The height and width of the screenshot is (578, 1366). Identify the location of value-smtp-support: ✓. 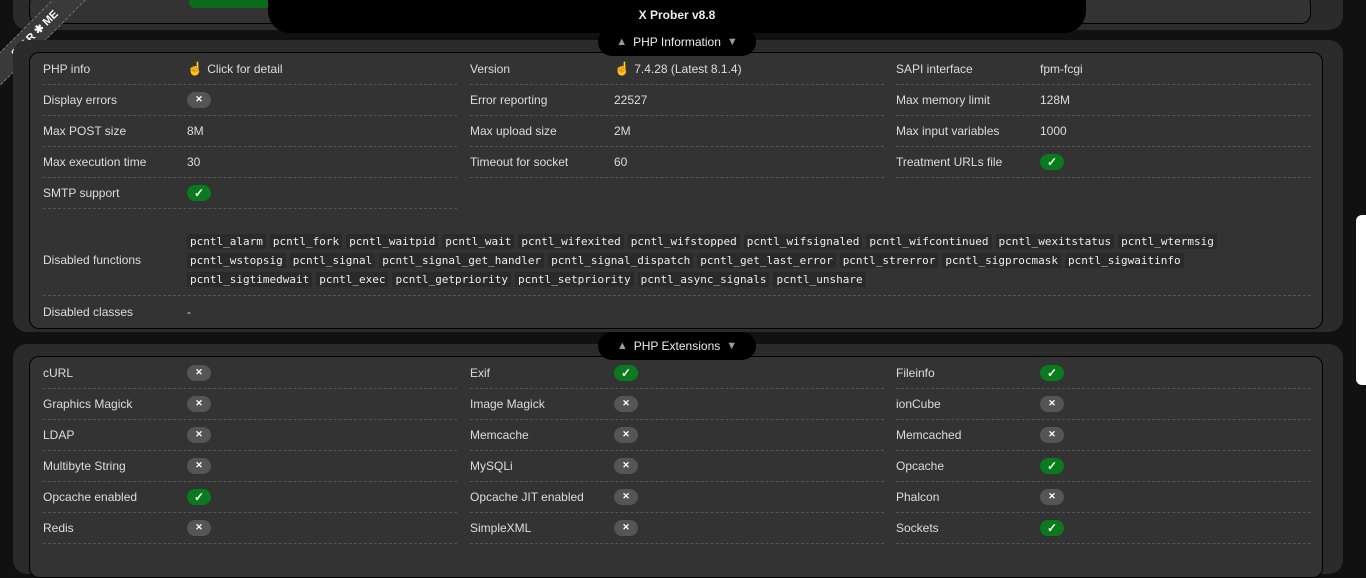
(199, 192).